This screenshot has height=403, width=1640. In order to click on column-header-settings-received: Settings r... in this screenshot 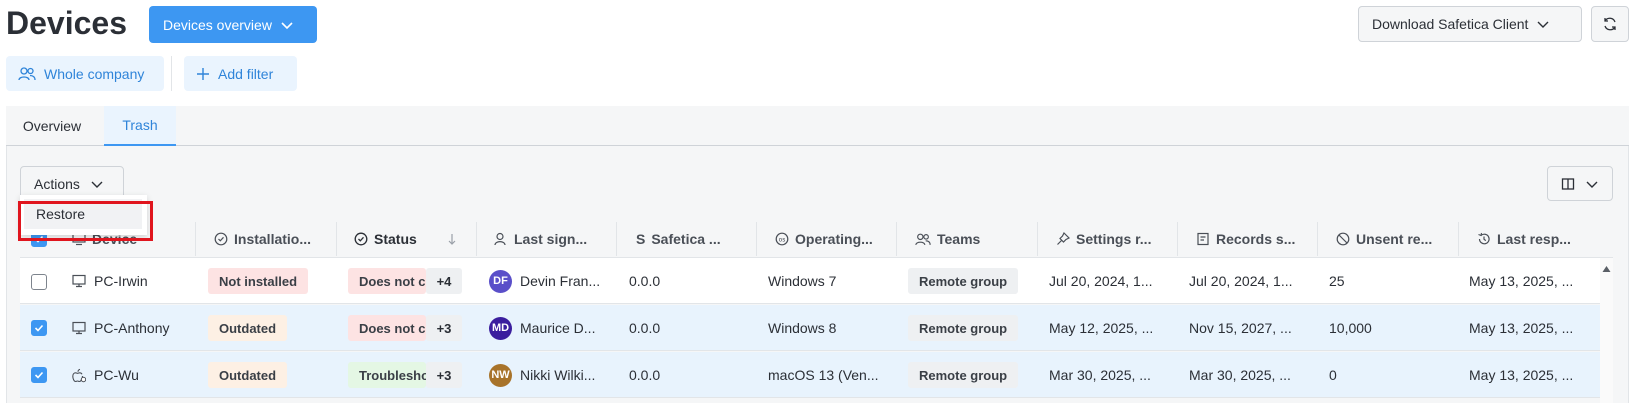, I will do `click(1116, 239)`.